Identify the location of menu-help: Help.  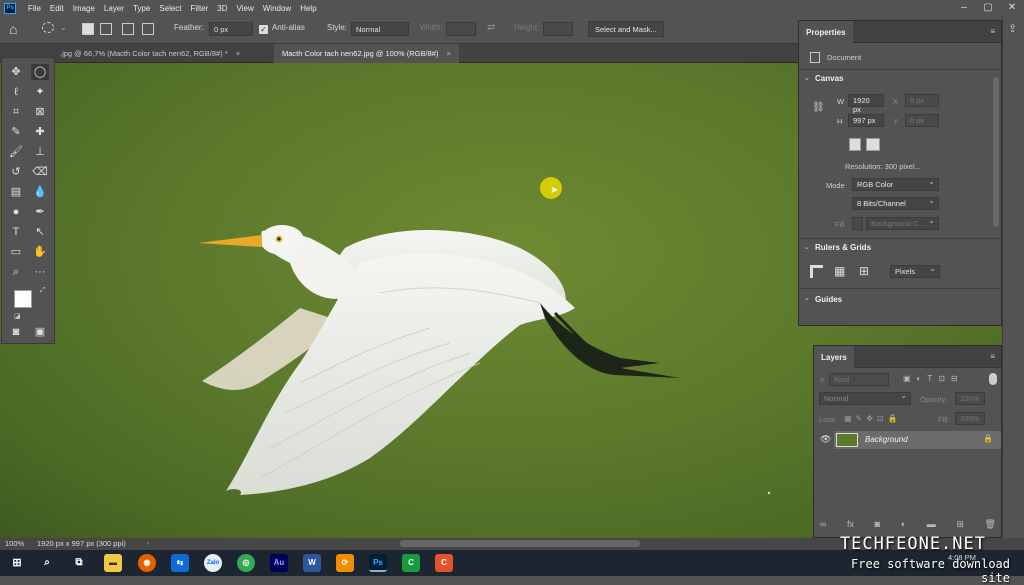
(308, 8).